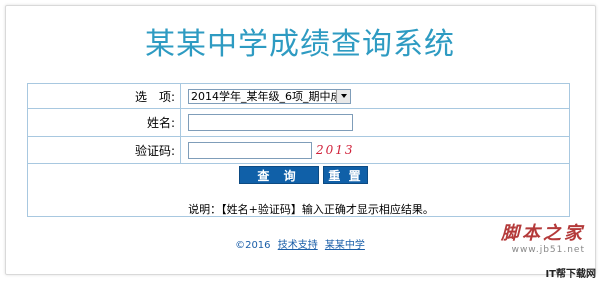  I want to click on name-input, so click(270, 122).